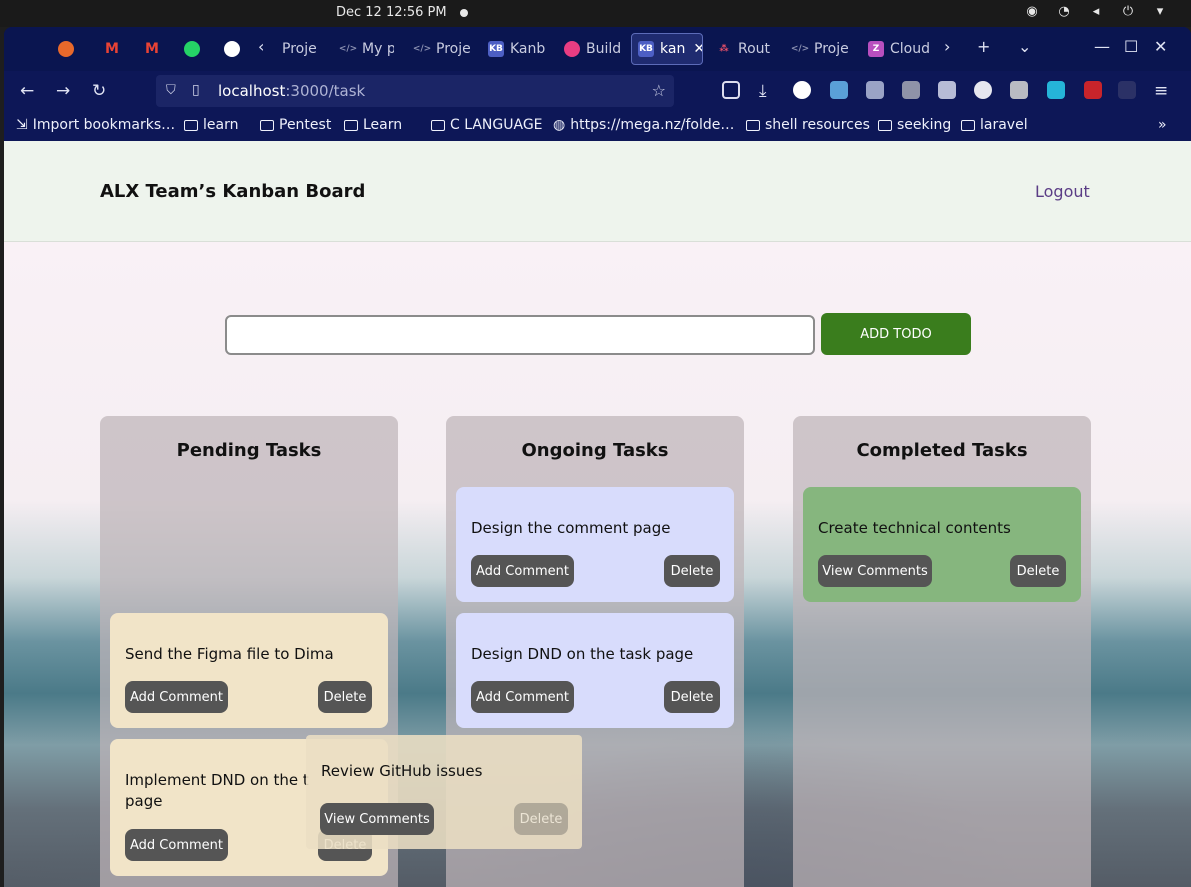 The image size is (1191, 887). I want to click on wifi-icon: ◔, so click(1064, 11).